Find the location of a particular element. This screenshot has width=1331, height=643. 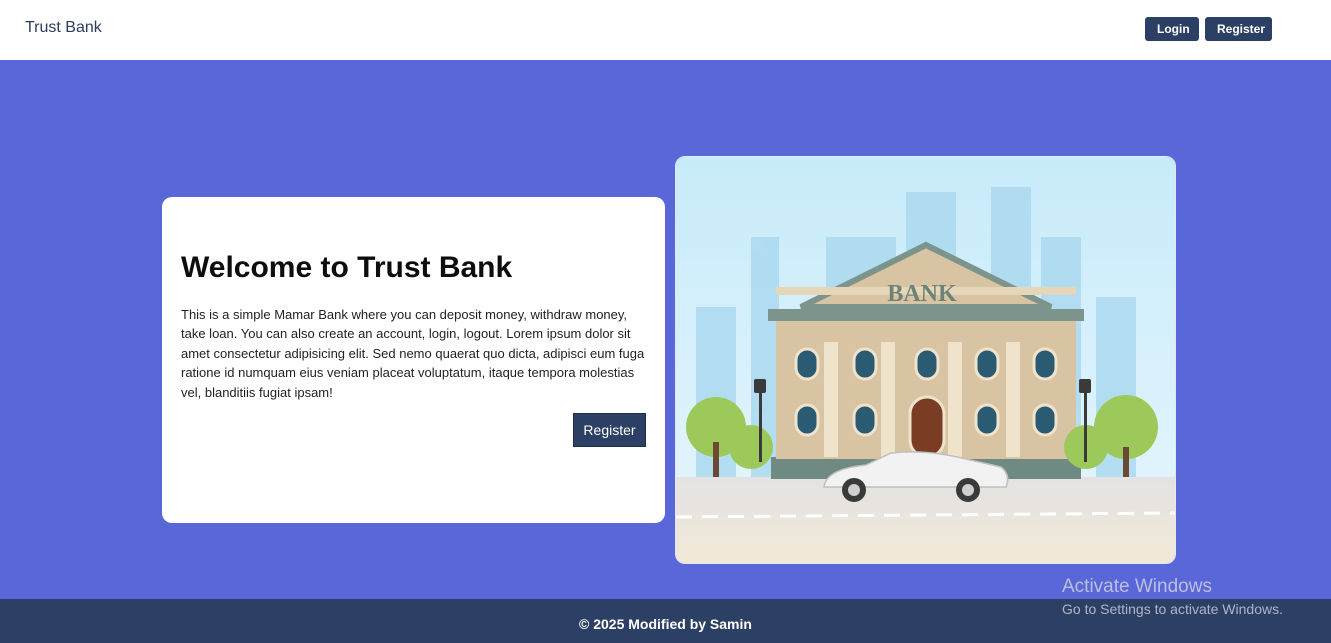

navbar: Trust Bank Login Register is located at coordinates (665, 30).